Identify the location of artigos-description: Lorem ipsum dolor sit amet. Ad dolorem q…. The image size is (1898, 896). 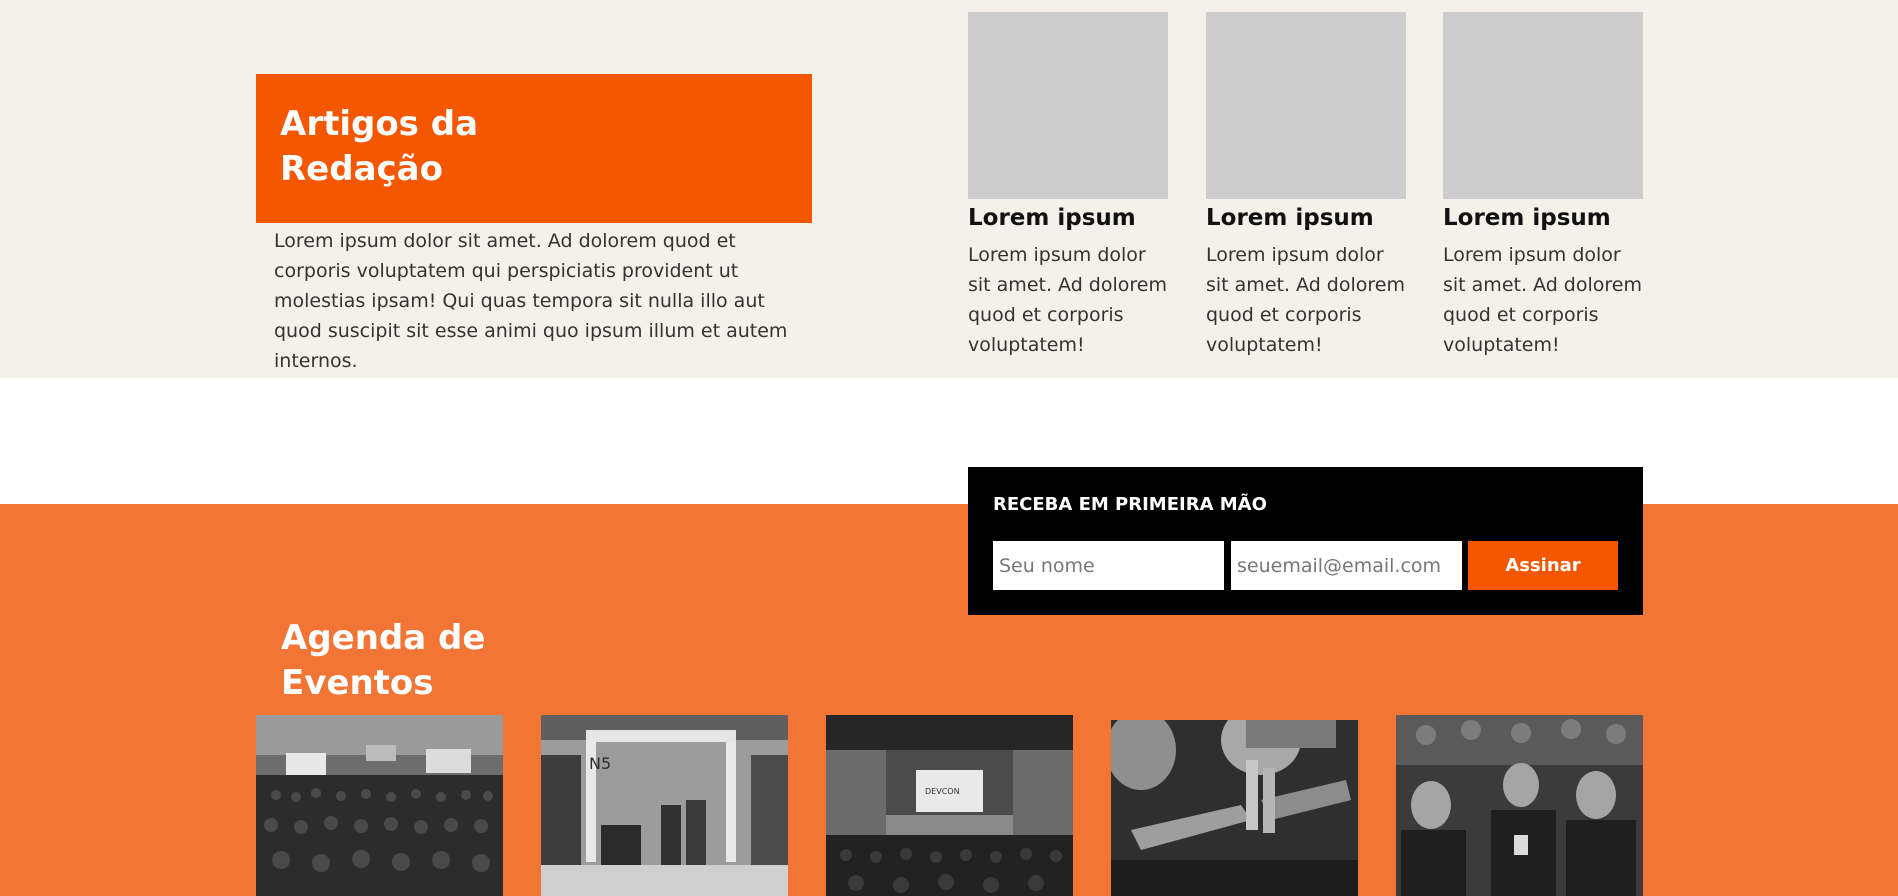
(531, 301).